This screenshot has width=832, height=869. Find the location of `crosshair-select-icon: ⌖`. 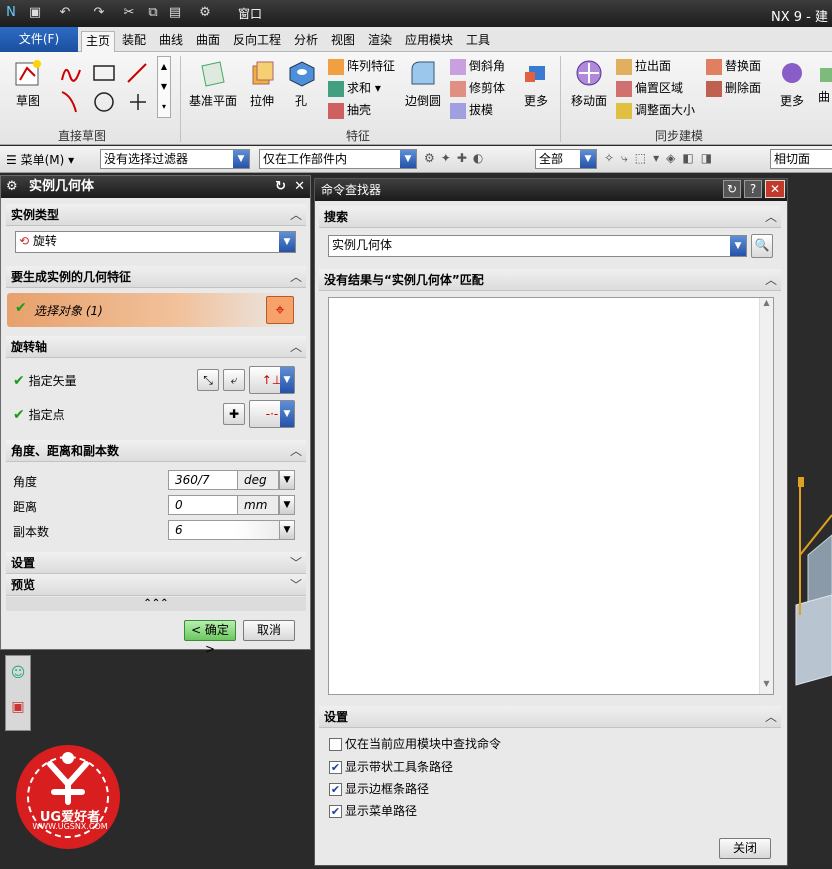

crosshair-select-icon: ⌖ is located at coordinates (280, 310).